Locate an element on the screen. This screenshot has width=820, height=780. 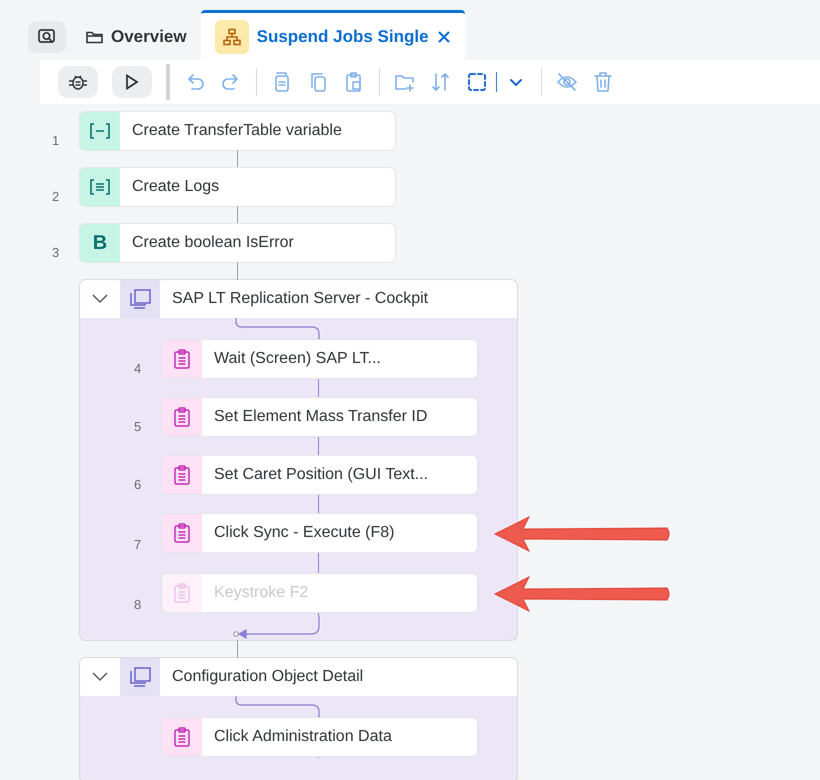
step-card: Create TransferTable variable is located at coordinates (237, 131).